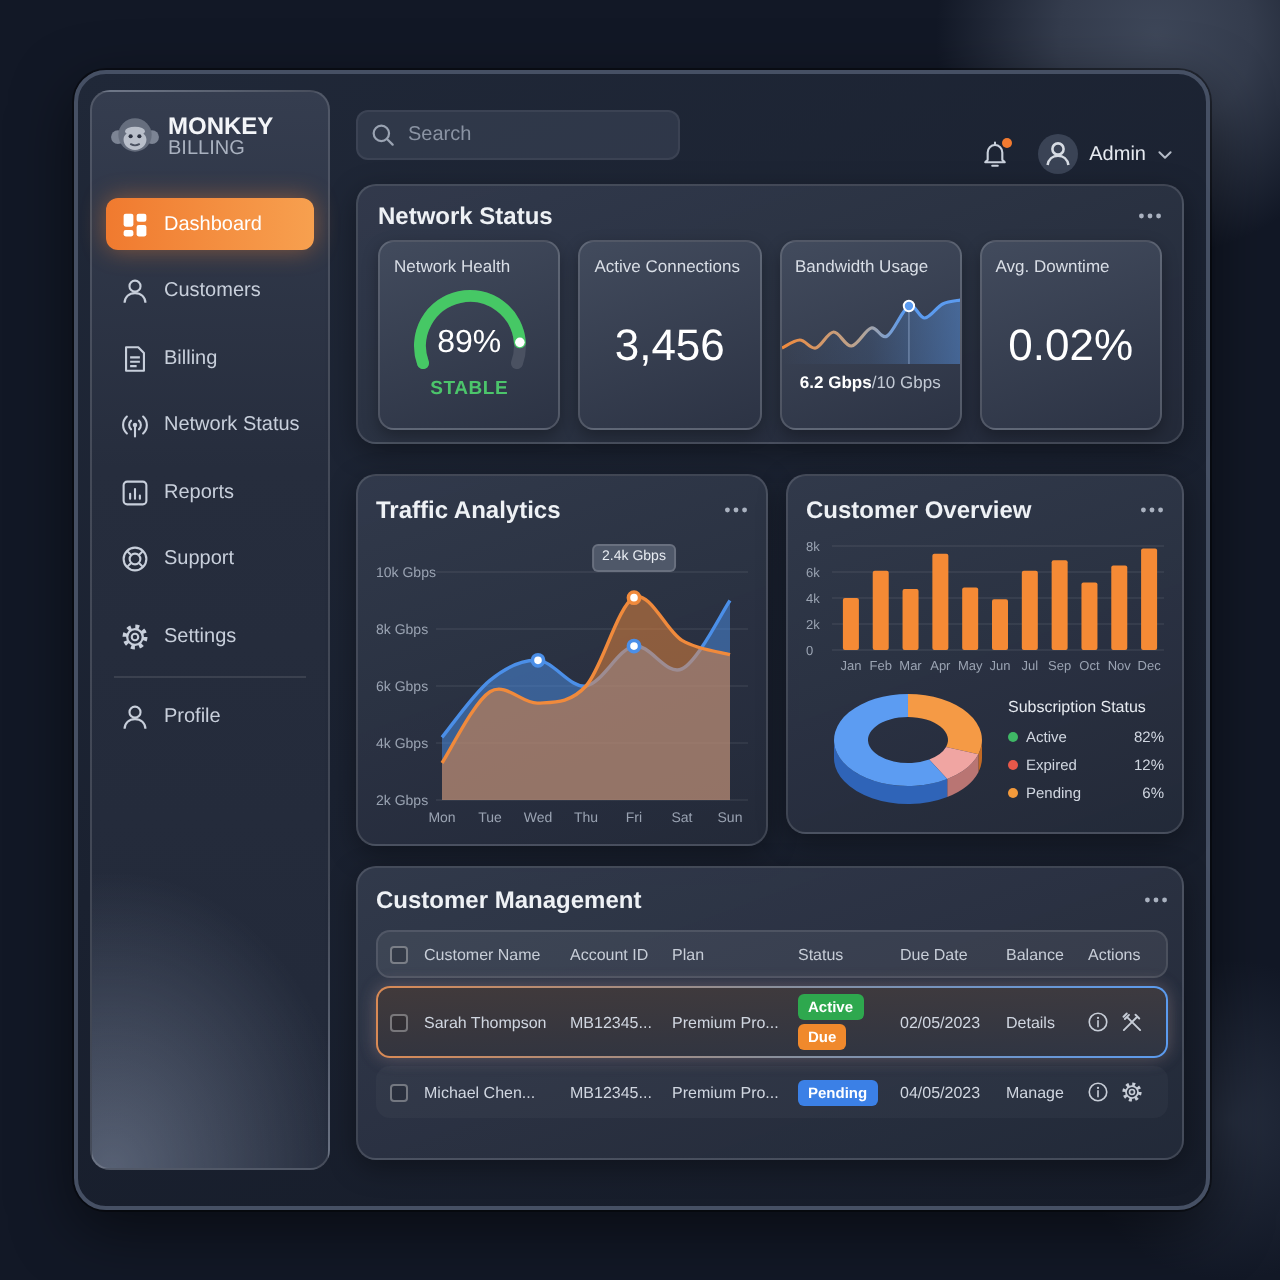 The width and height of the screenshot is (1280, 1280). What do you see at coordinates (1071, 346) in the screenshot?
I see `stat-value: 0.02%` at bounding box center [1071, 346].